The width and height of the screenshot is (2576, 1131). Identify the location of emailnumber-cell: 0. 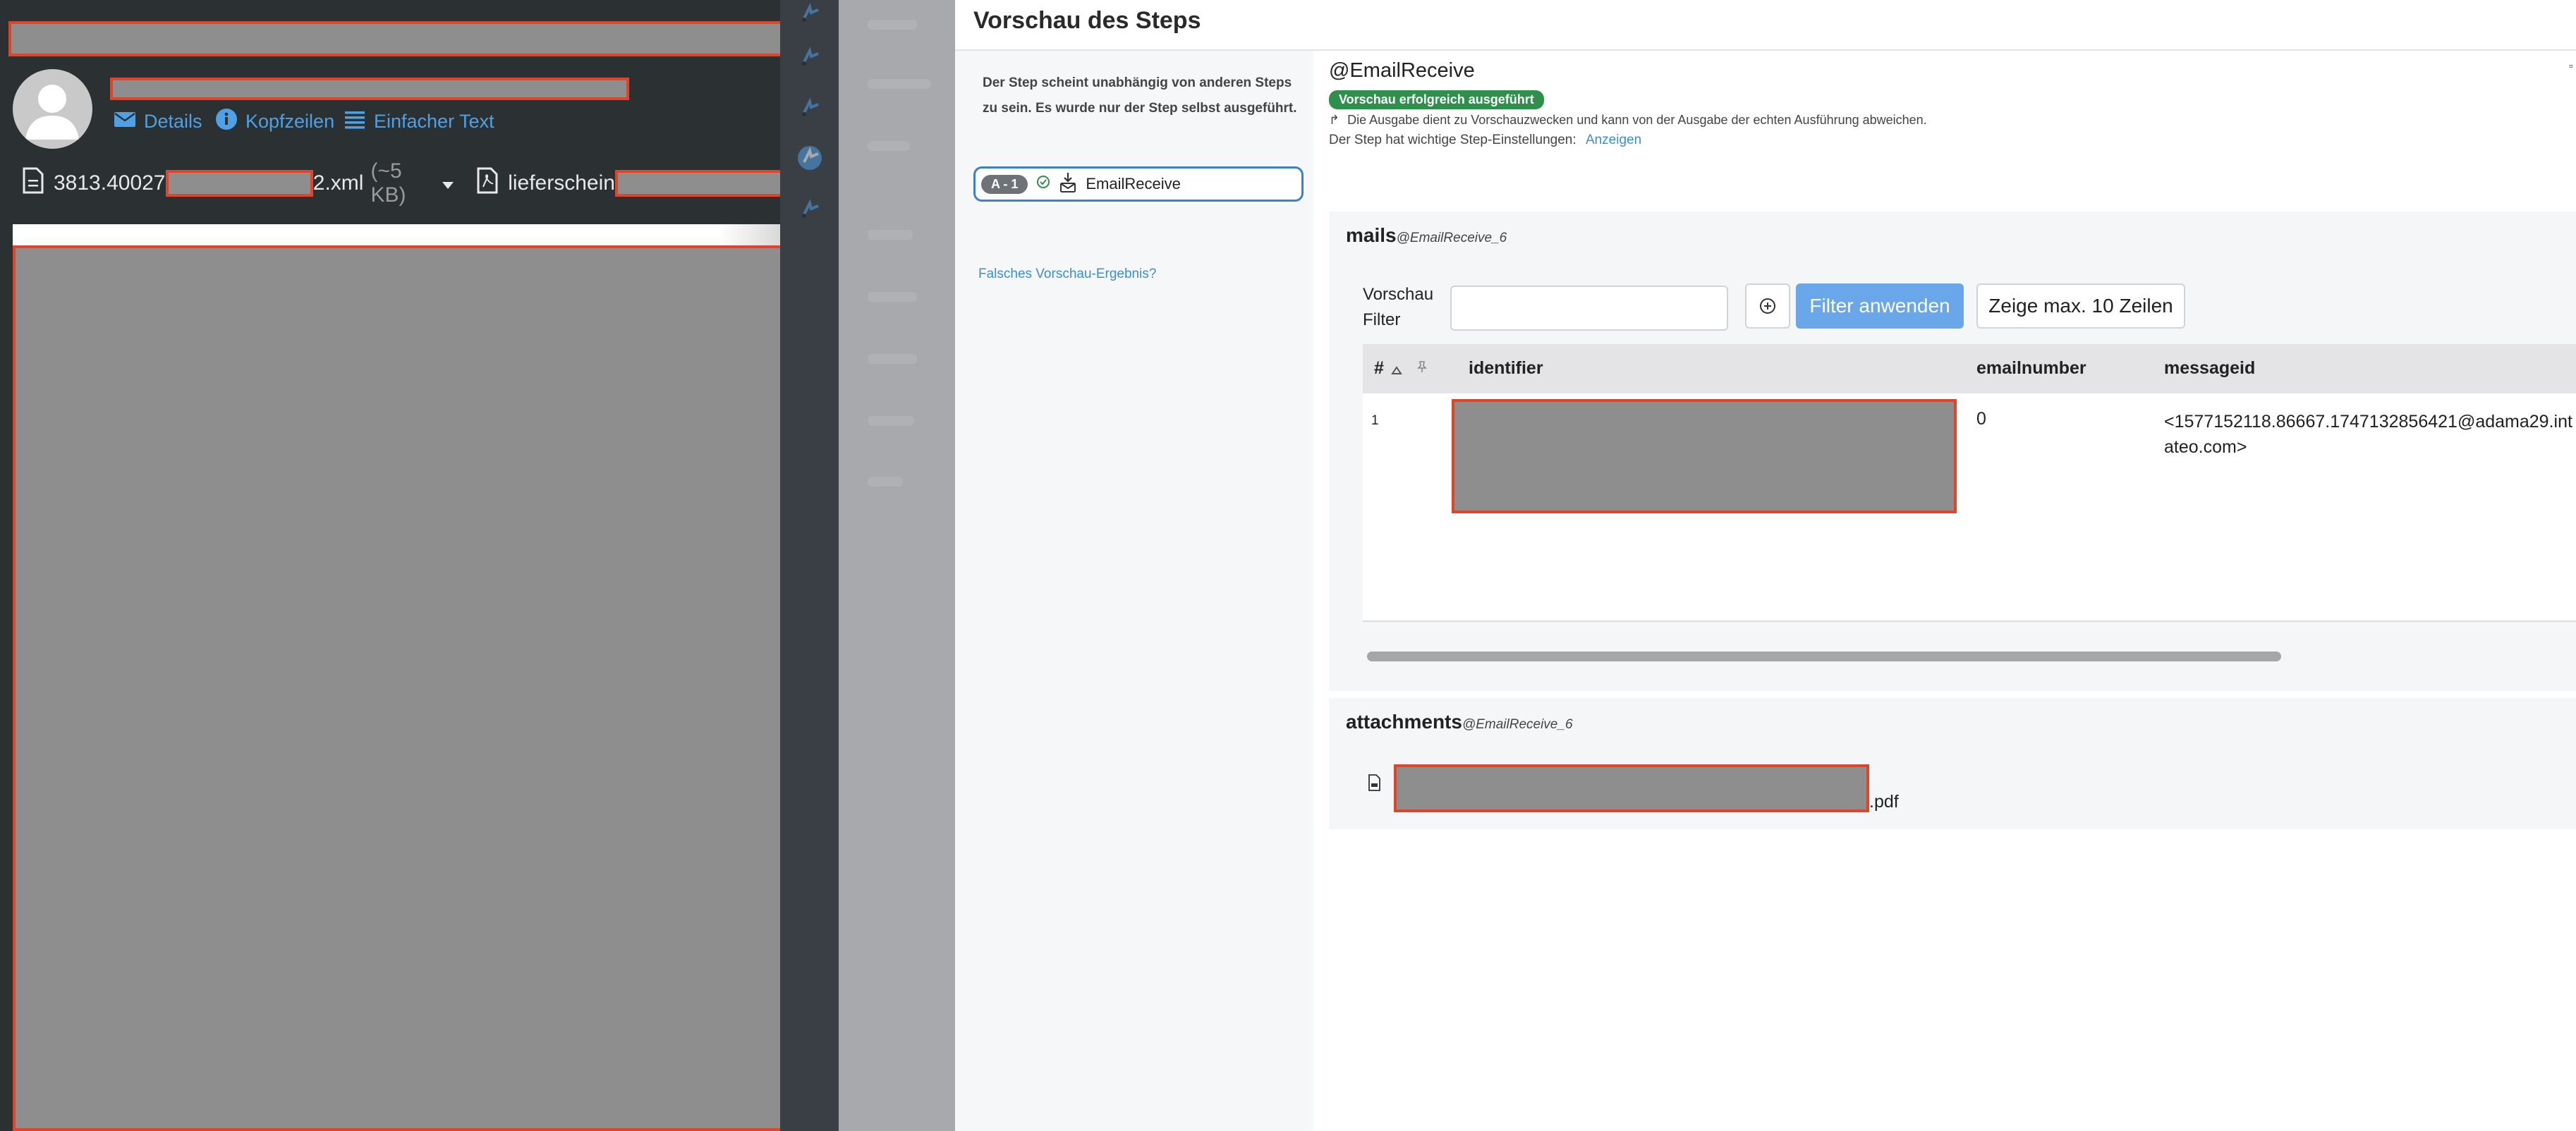
(1981, 419).